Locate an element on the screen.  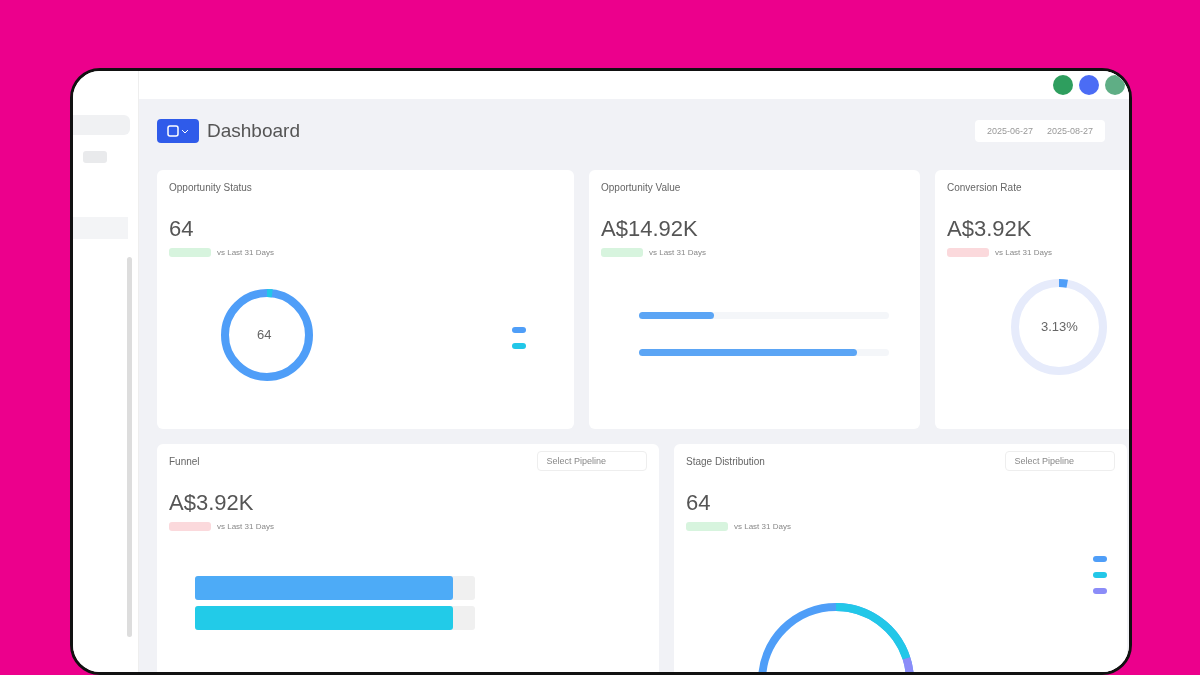
end-date: 2025-08-27 is located at coordinates (1069, 131).